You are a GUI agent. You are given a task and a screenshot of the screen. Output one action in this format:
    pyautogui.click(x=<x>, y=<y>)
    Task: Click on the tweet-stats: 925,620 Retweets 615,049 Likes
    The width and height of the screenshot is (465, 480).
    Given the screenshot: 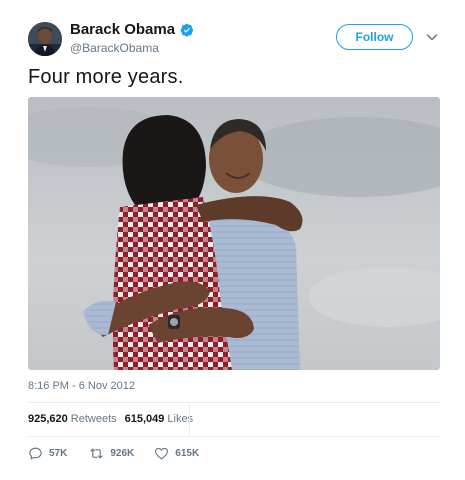 What is the action you would take?
    pyautogui.click(x=110, y=419)
    